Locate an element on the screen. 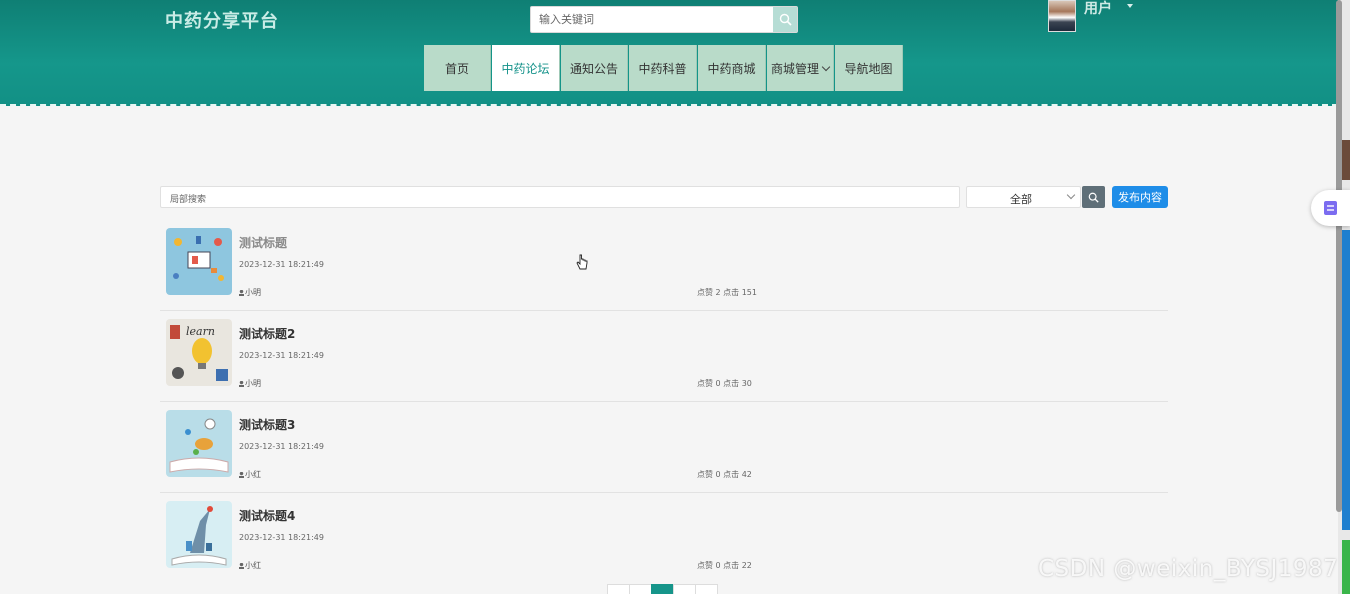  post-title: 测试标题 is located at coordinates (263, 242).